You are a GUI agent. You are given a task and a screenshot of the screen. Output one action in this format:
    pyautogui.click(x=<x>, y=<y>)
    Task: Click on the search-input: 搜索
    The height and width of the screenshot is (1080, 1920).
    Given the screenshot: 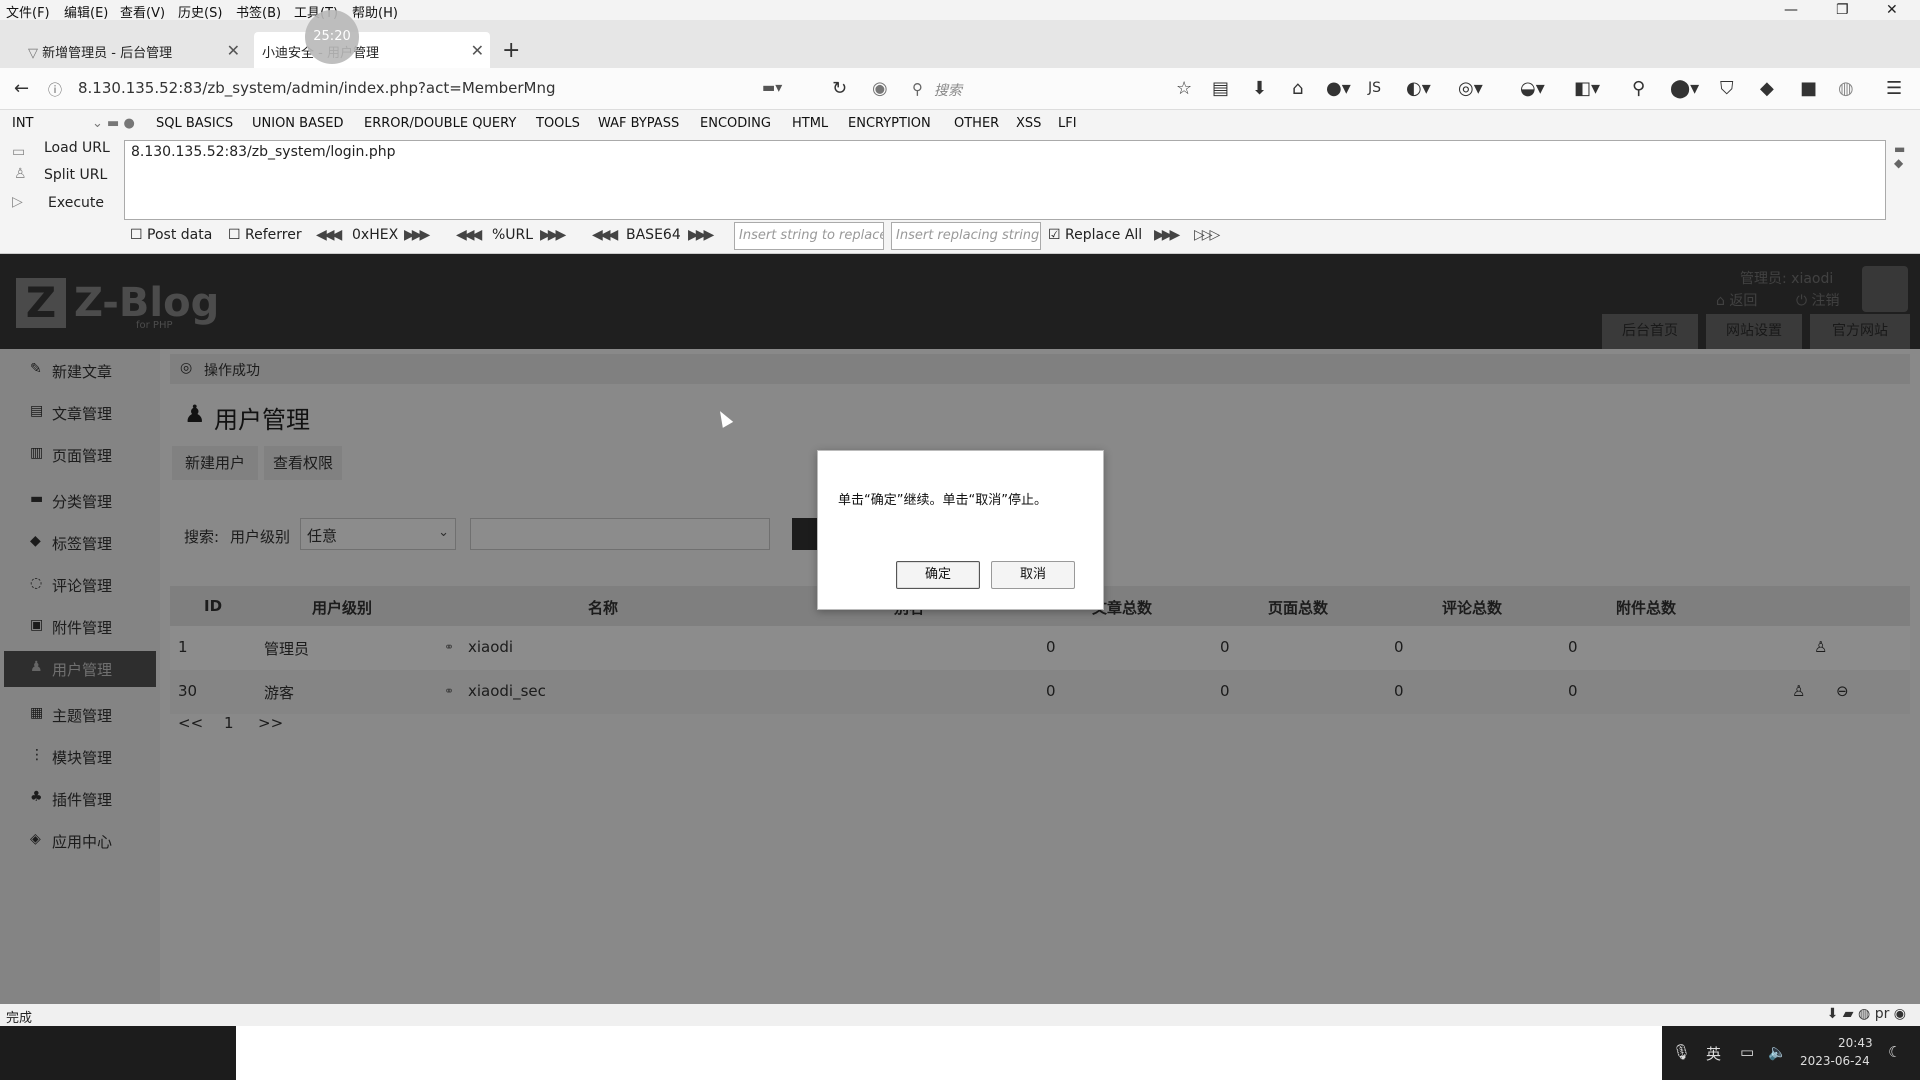 What is the action you would take?
    pyautogui.click(x=948, y=90)
    